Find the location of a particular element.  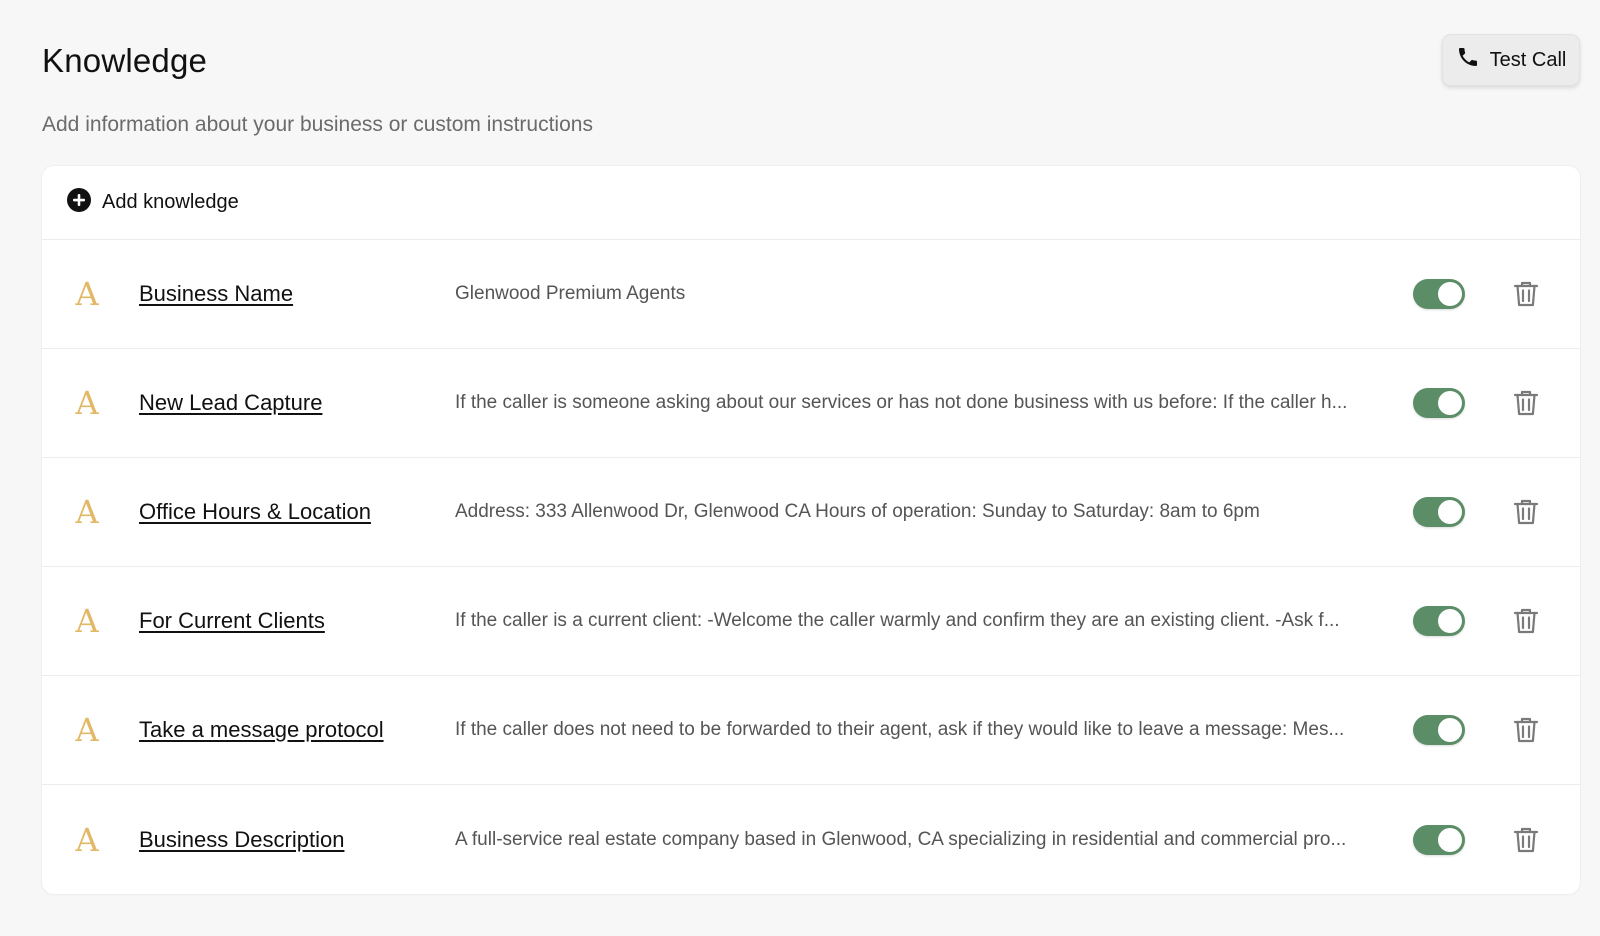

add-knowledge-button: Add knowledge is located at coordinates (811, 203).